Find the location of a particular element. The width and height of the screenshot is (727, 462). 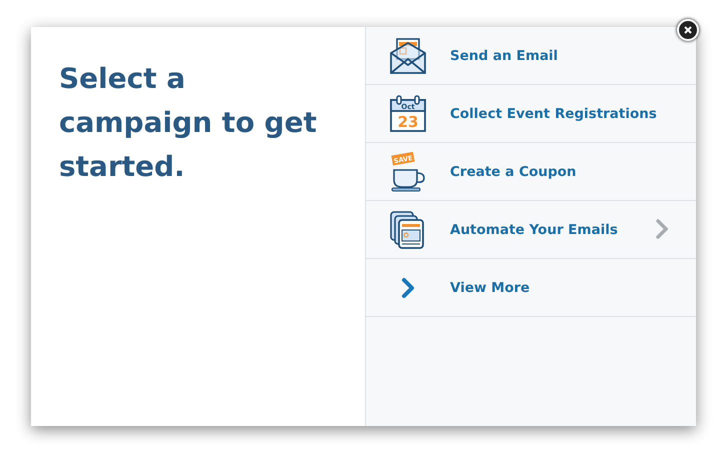

campaign-option: Send an Email is located at coordinates (531, 55).